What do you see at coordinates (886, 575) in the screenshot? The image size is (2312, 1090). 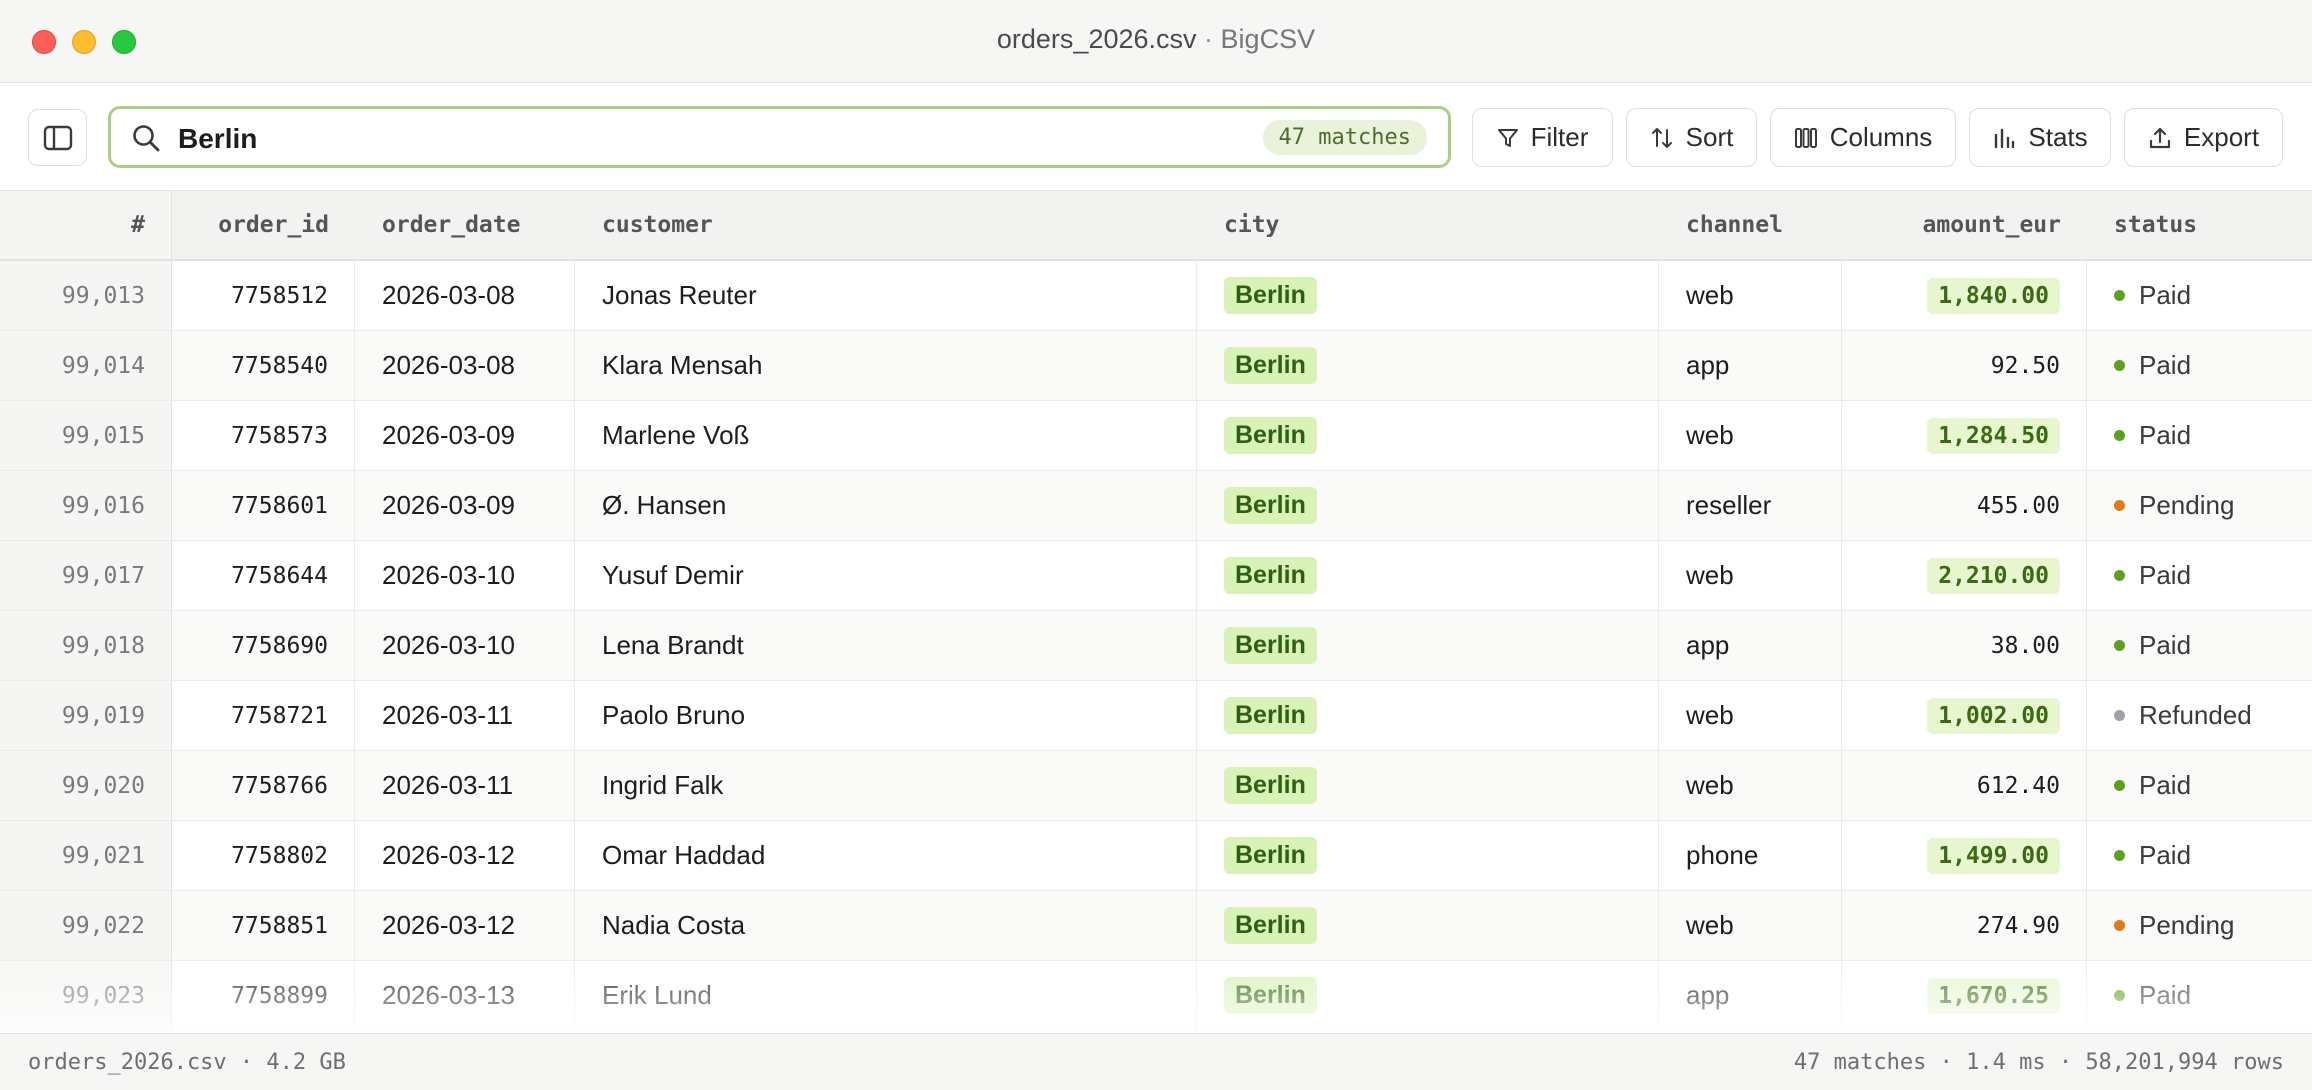 I see `cell-customer: Yusuf Demir` at bounding box center [886, 575].